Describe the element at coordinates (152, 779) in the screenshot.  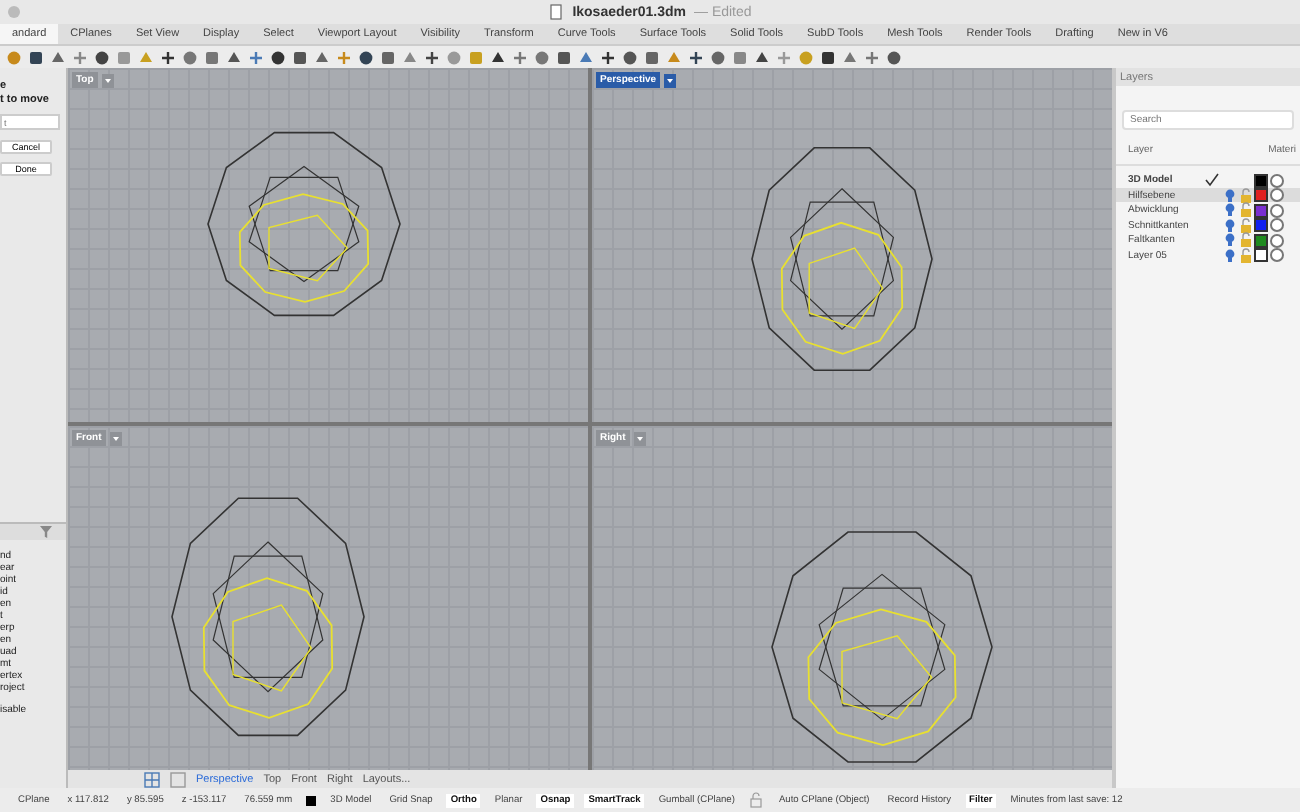
I see `grid-layout-icon` at that location.